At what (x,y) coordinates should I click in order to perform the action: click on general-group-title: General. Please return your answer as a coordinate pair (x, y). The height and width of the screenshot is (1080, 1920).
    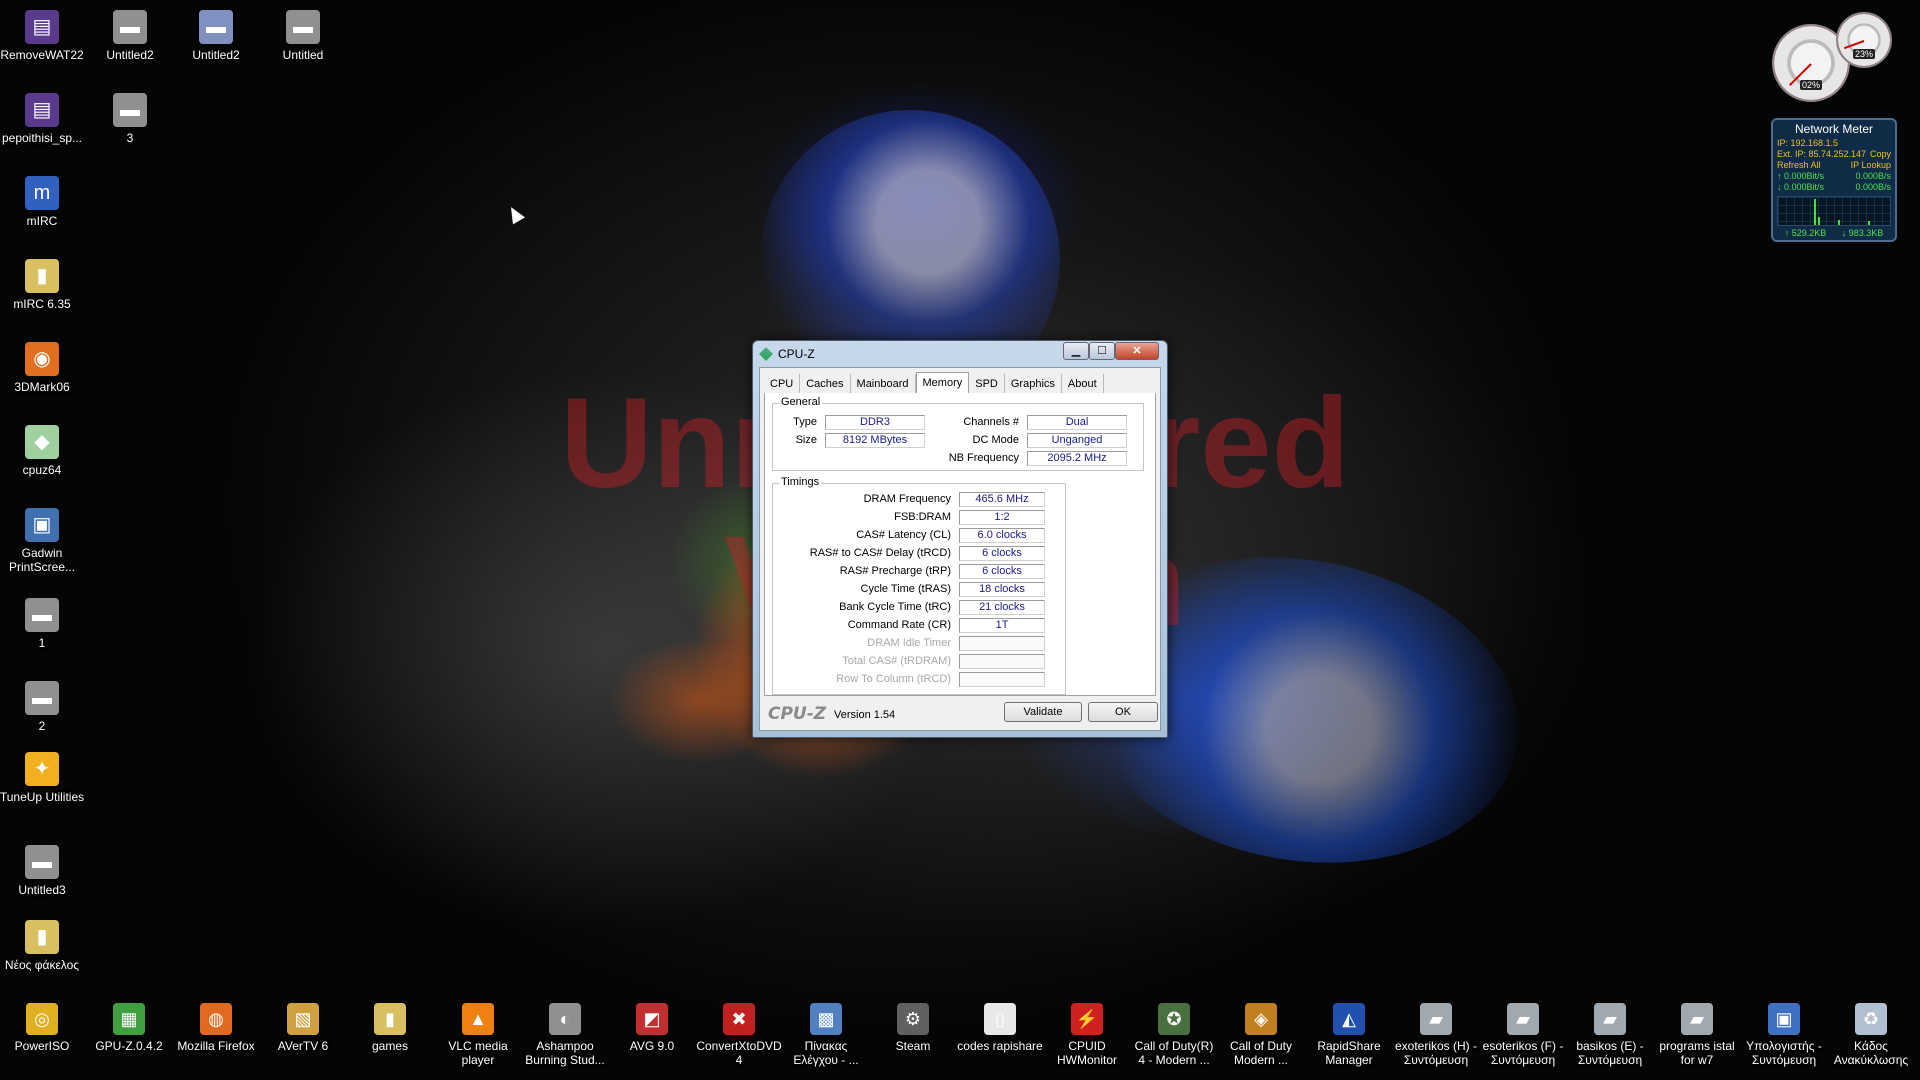
    Looking at the image, I should click on (801, 402).